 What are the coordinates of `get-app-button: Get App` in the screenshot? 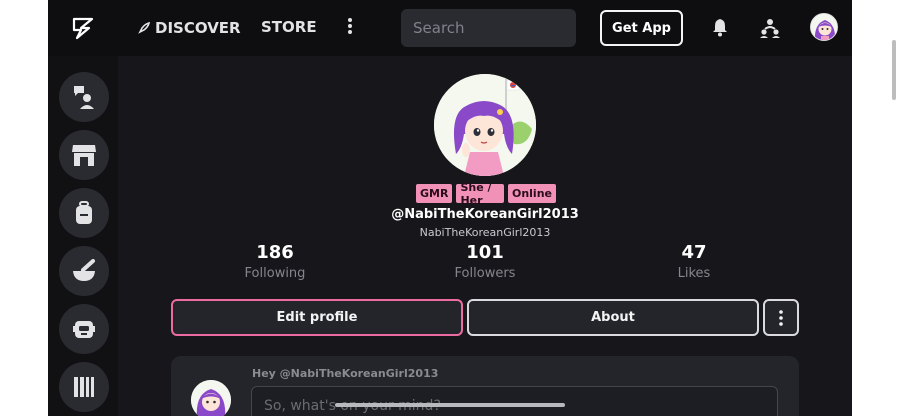 It's located at (641, 28).